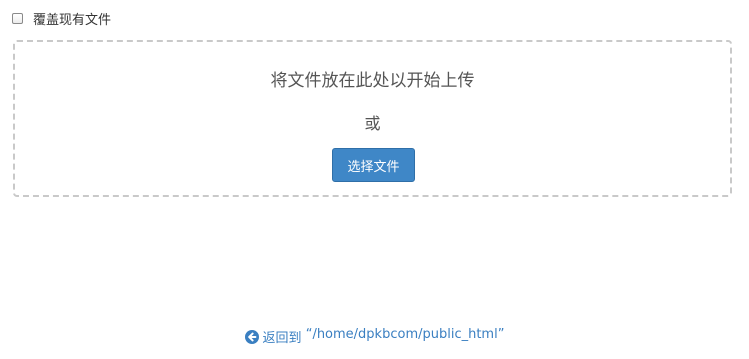 This screenshot has width=749, height=359. I want to click on drop-zone-or-text: 或, so click(372, 123).